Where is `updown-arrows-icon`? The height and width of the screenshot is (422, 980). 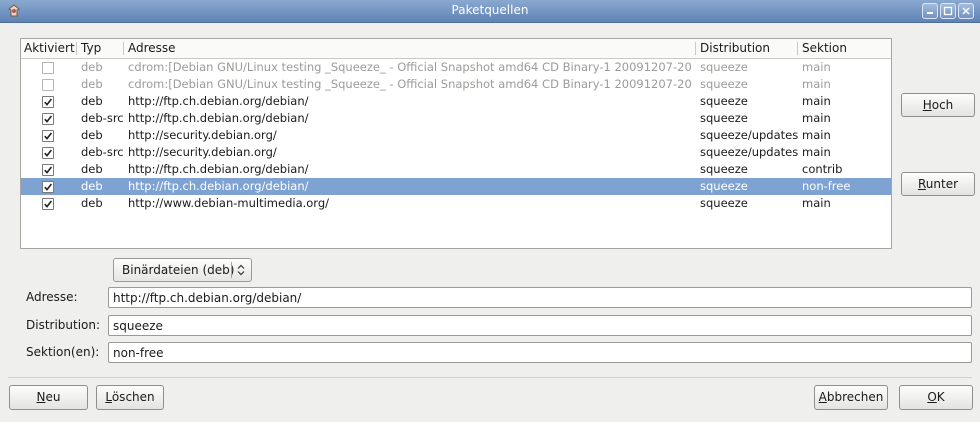
updown-arrows-icon is located at coordinates (241, 271).